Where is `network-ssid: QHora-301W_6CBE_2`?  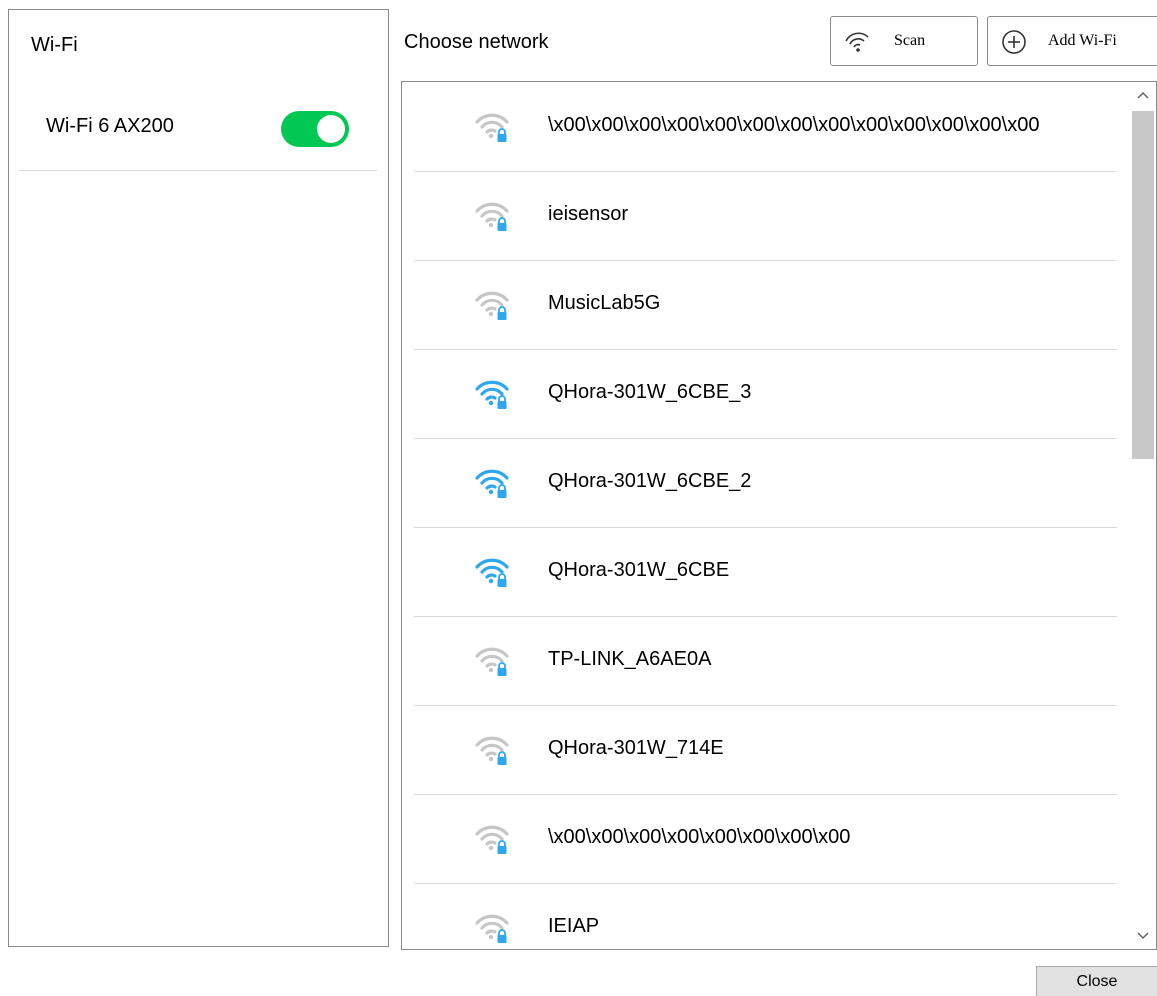 network-ssid: QHora-301W_6CBE_2 is located at coordinates (650, 481).